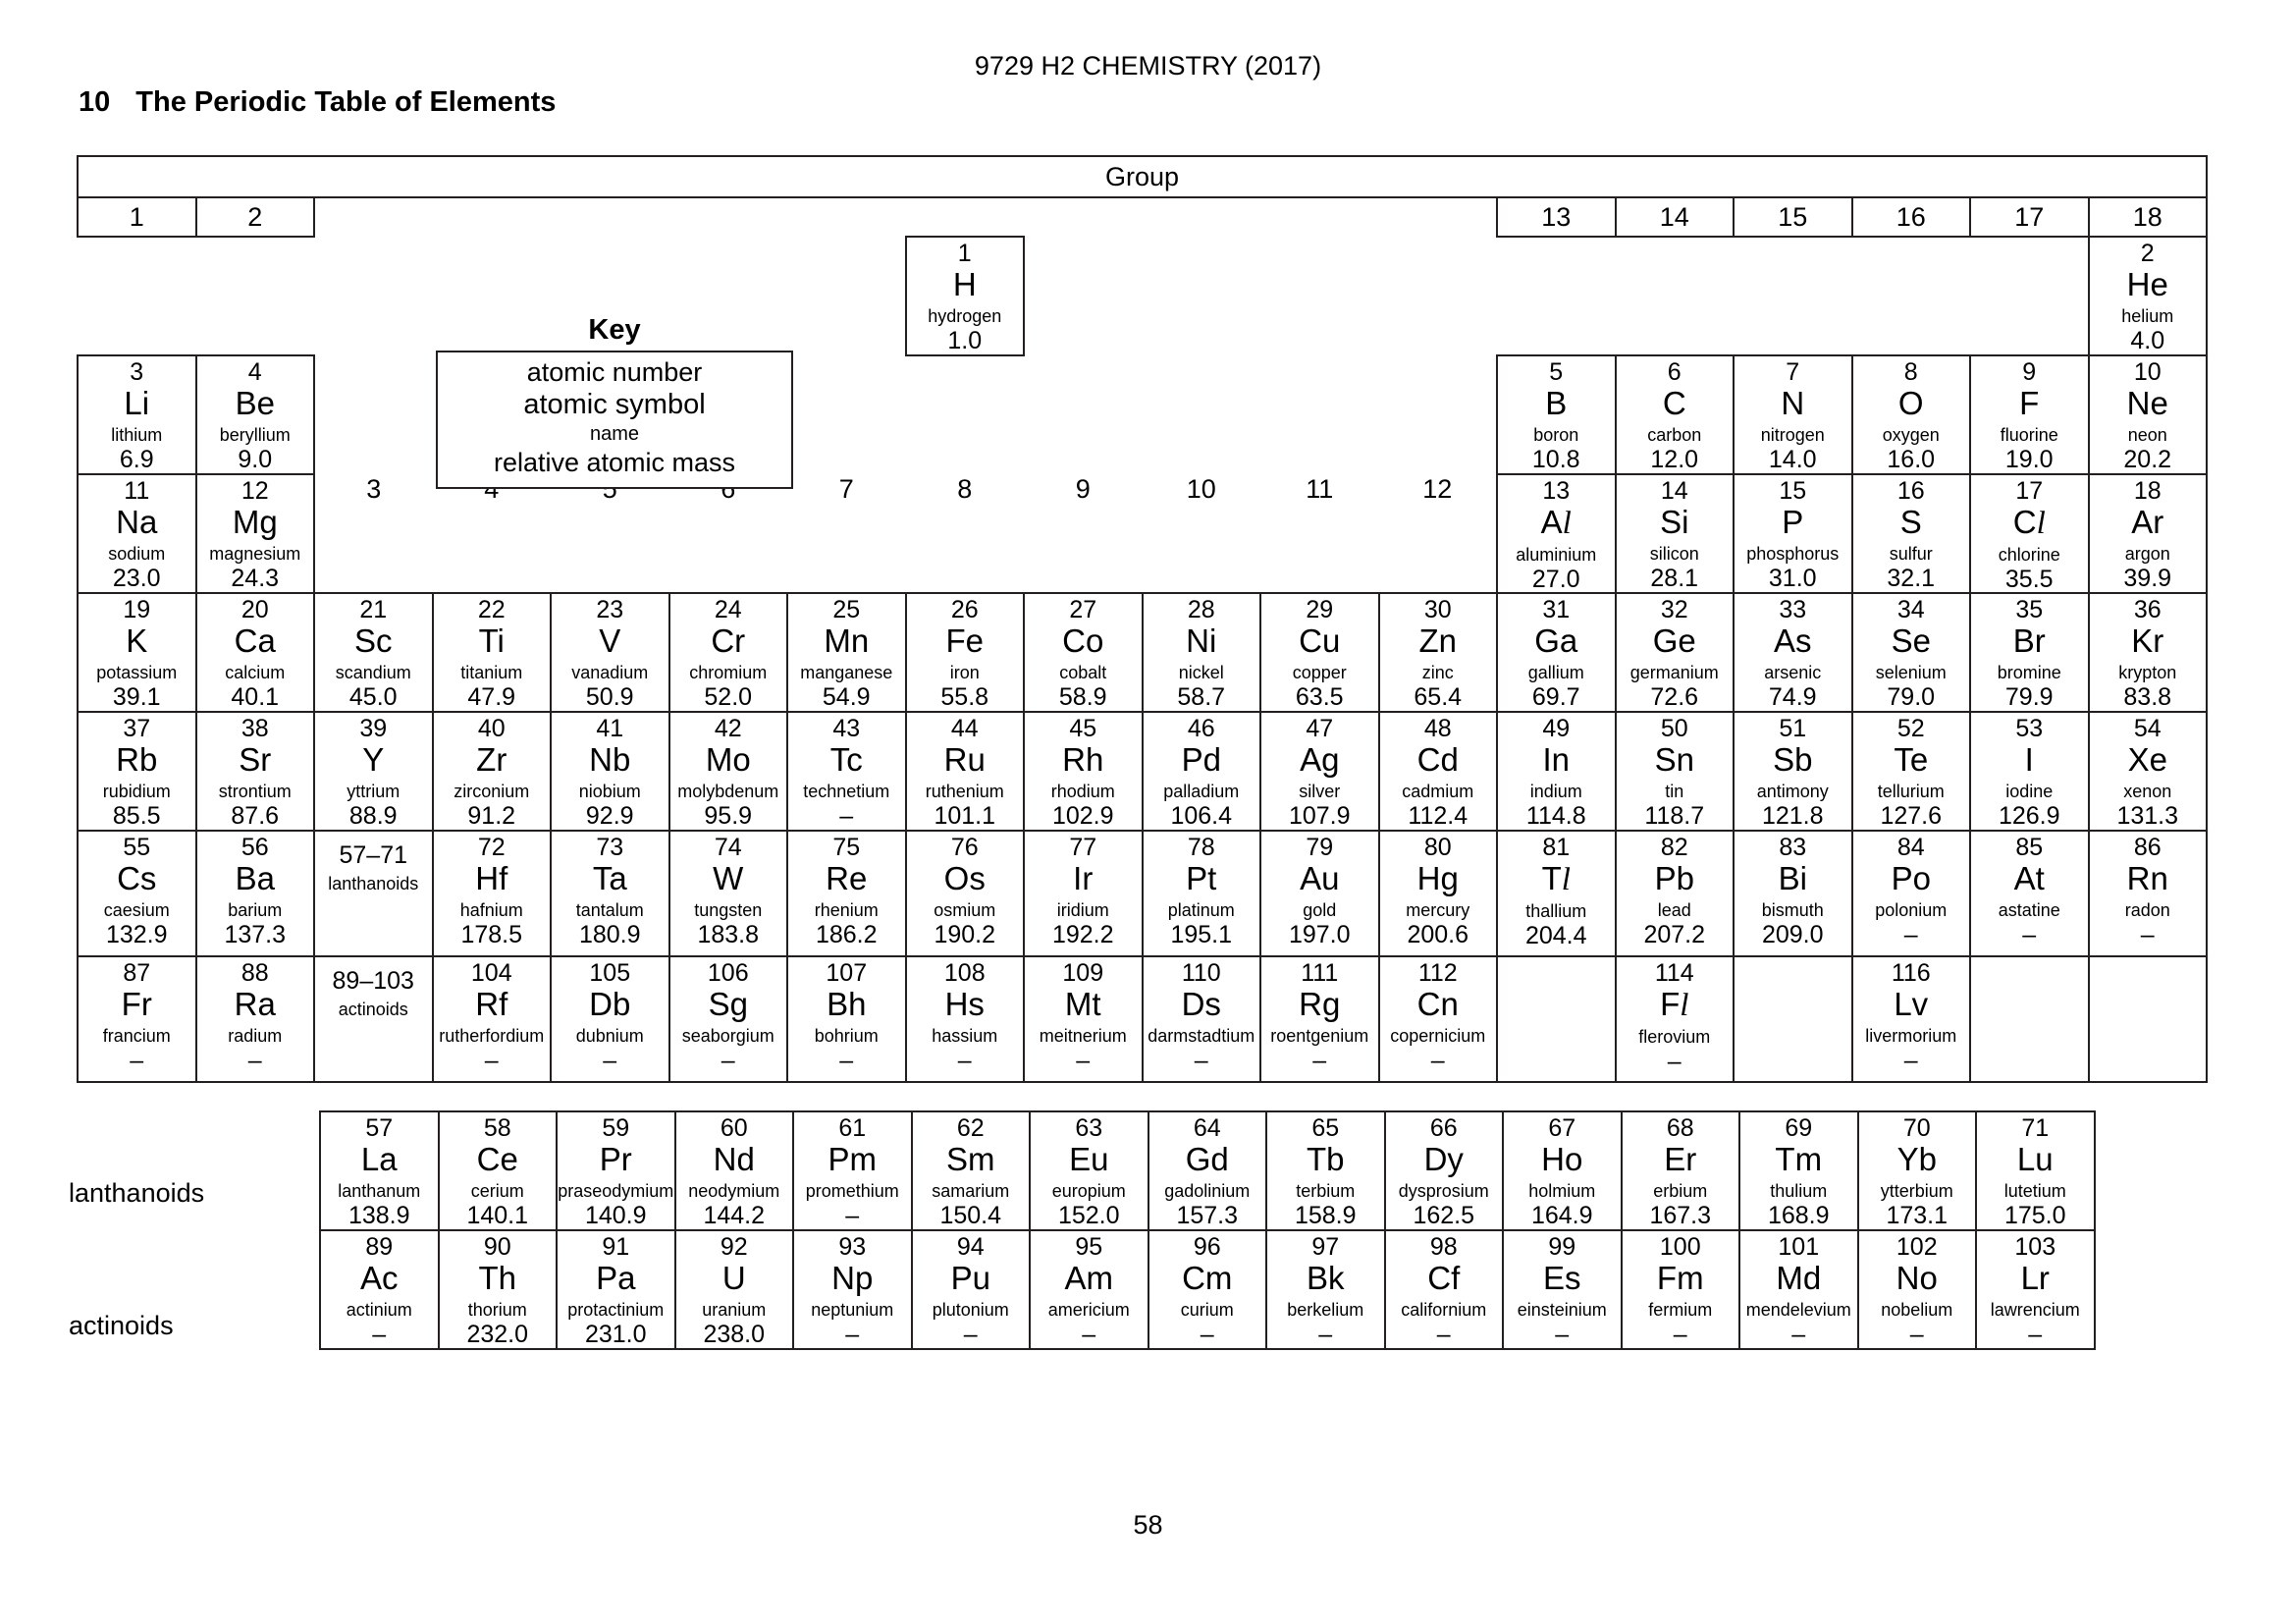 This screenshot has height=1623, width=2296. I want to click on element-cell-Pt: 78 Pt platinum 195.1, so click(1201, 893).